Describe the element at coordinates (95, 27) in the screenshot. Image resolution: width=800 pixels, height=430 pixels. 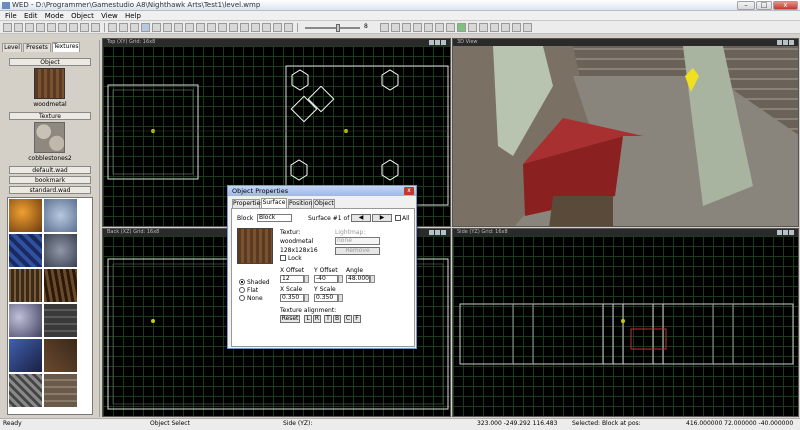
I see `delete-icon` at that location.